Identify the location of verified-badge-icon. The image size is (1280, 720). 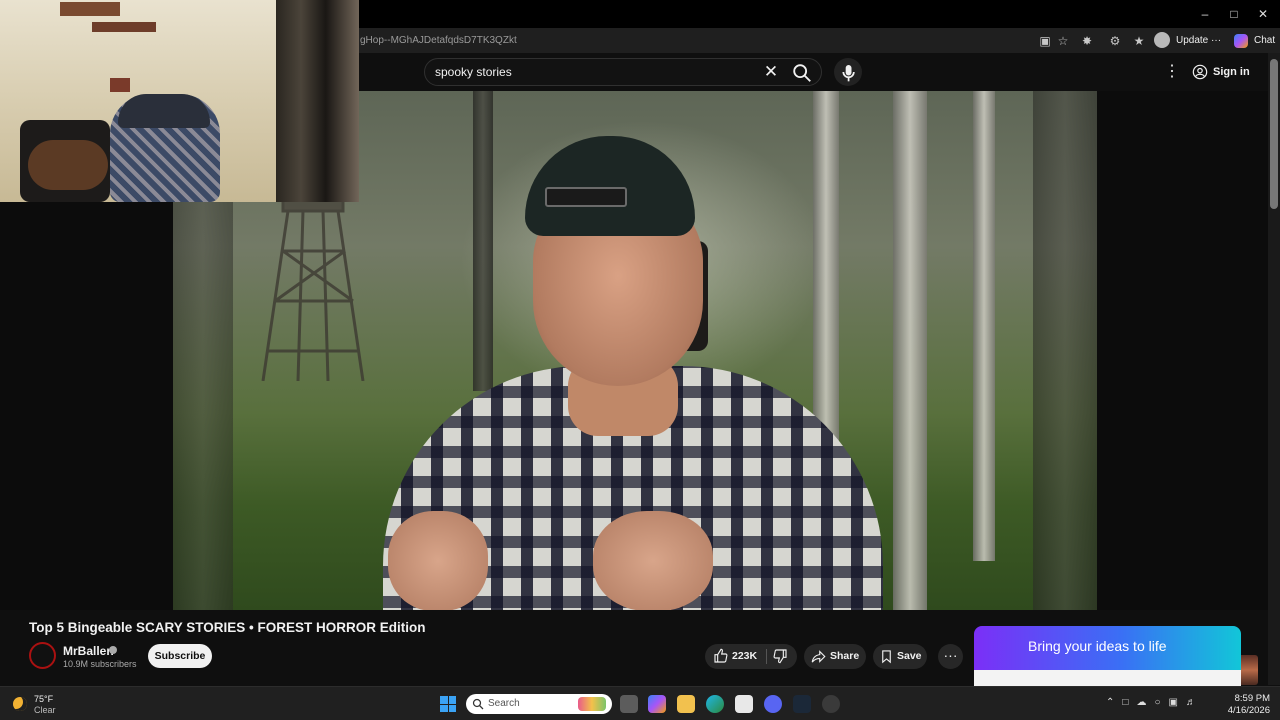
(113, 650).